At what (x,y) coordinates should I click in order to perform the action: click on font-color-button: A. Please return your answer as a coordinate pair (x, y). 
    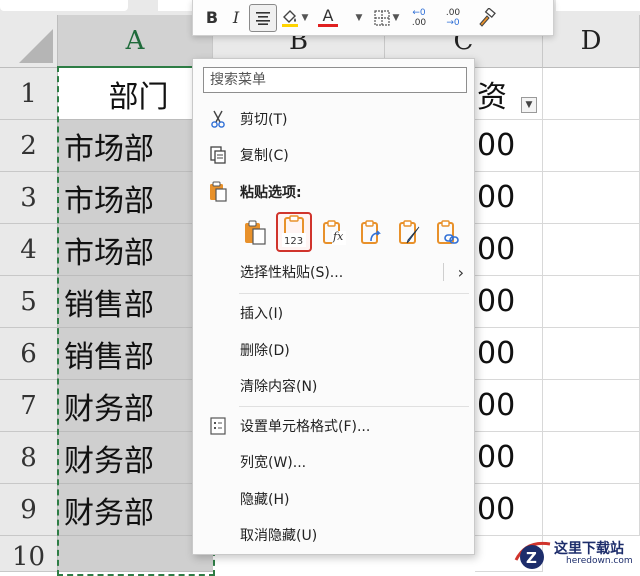
    Looking at the image, I should click on (328, 18).